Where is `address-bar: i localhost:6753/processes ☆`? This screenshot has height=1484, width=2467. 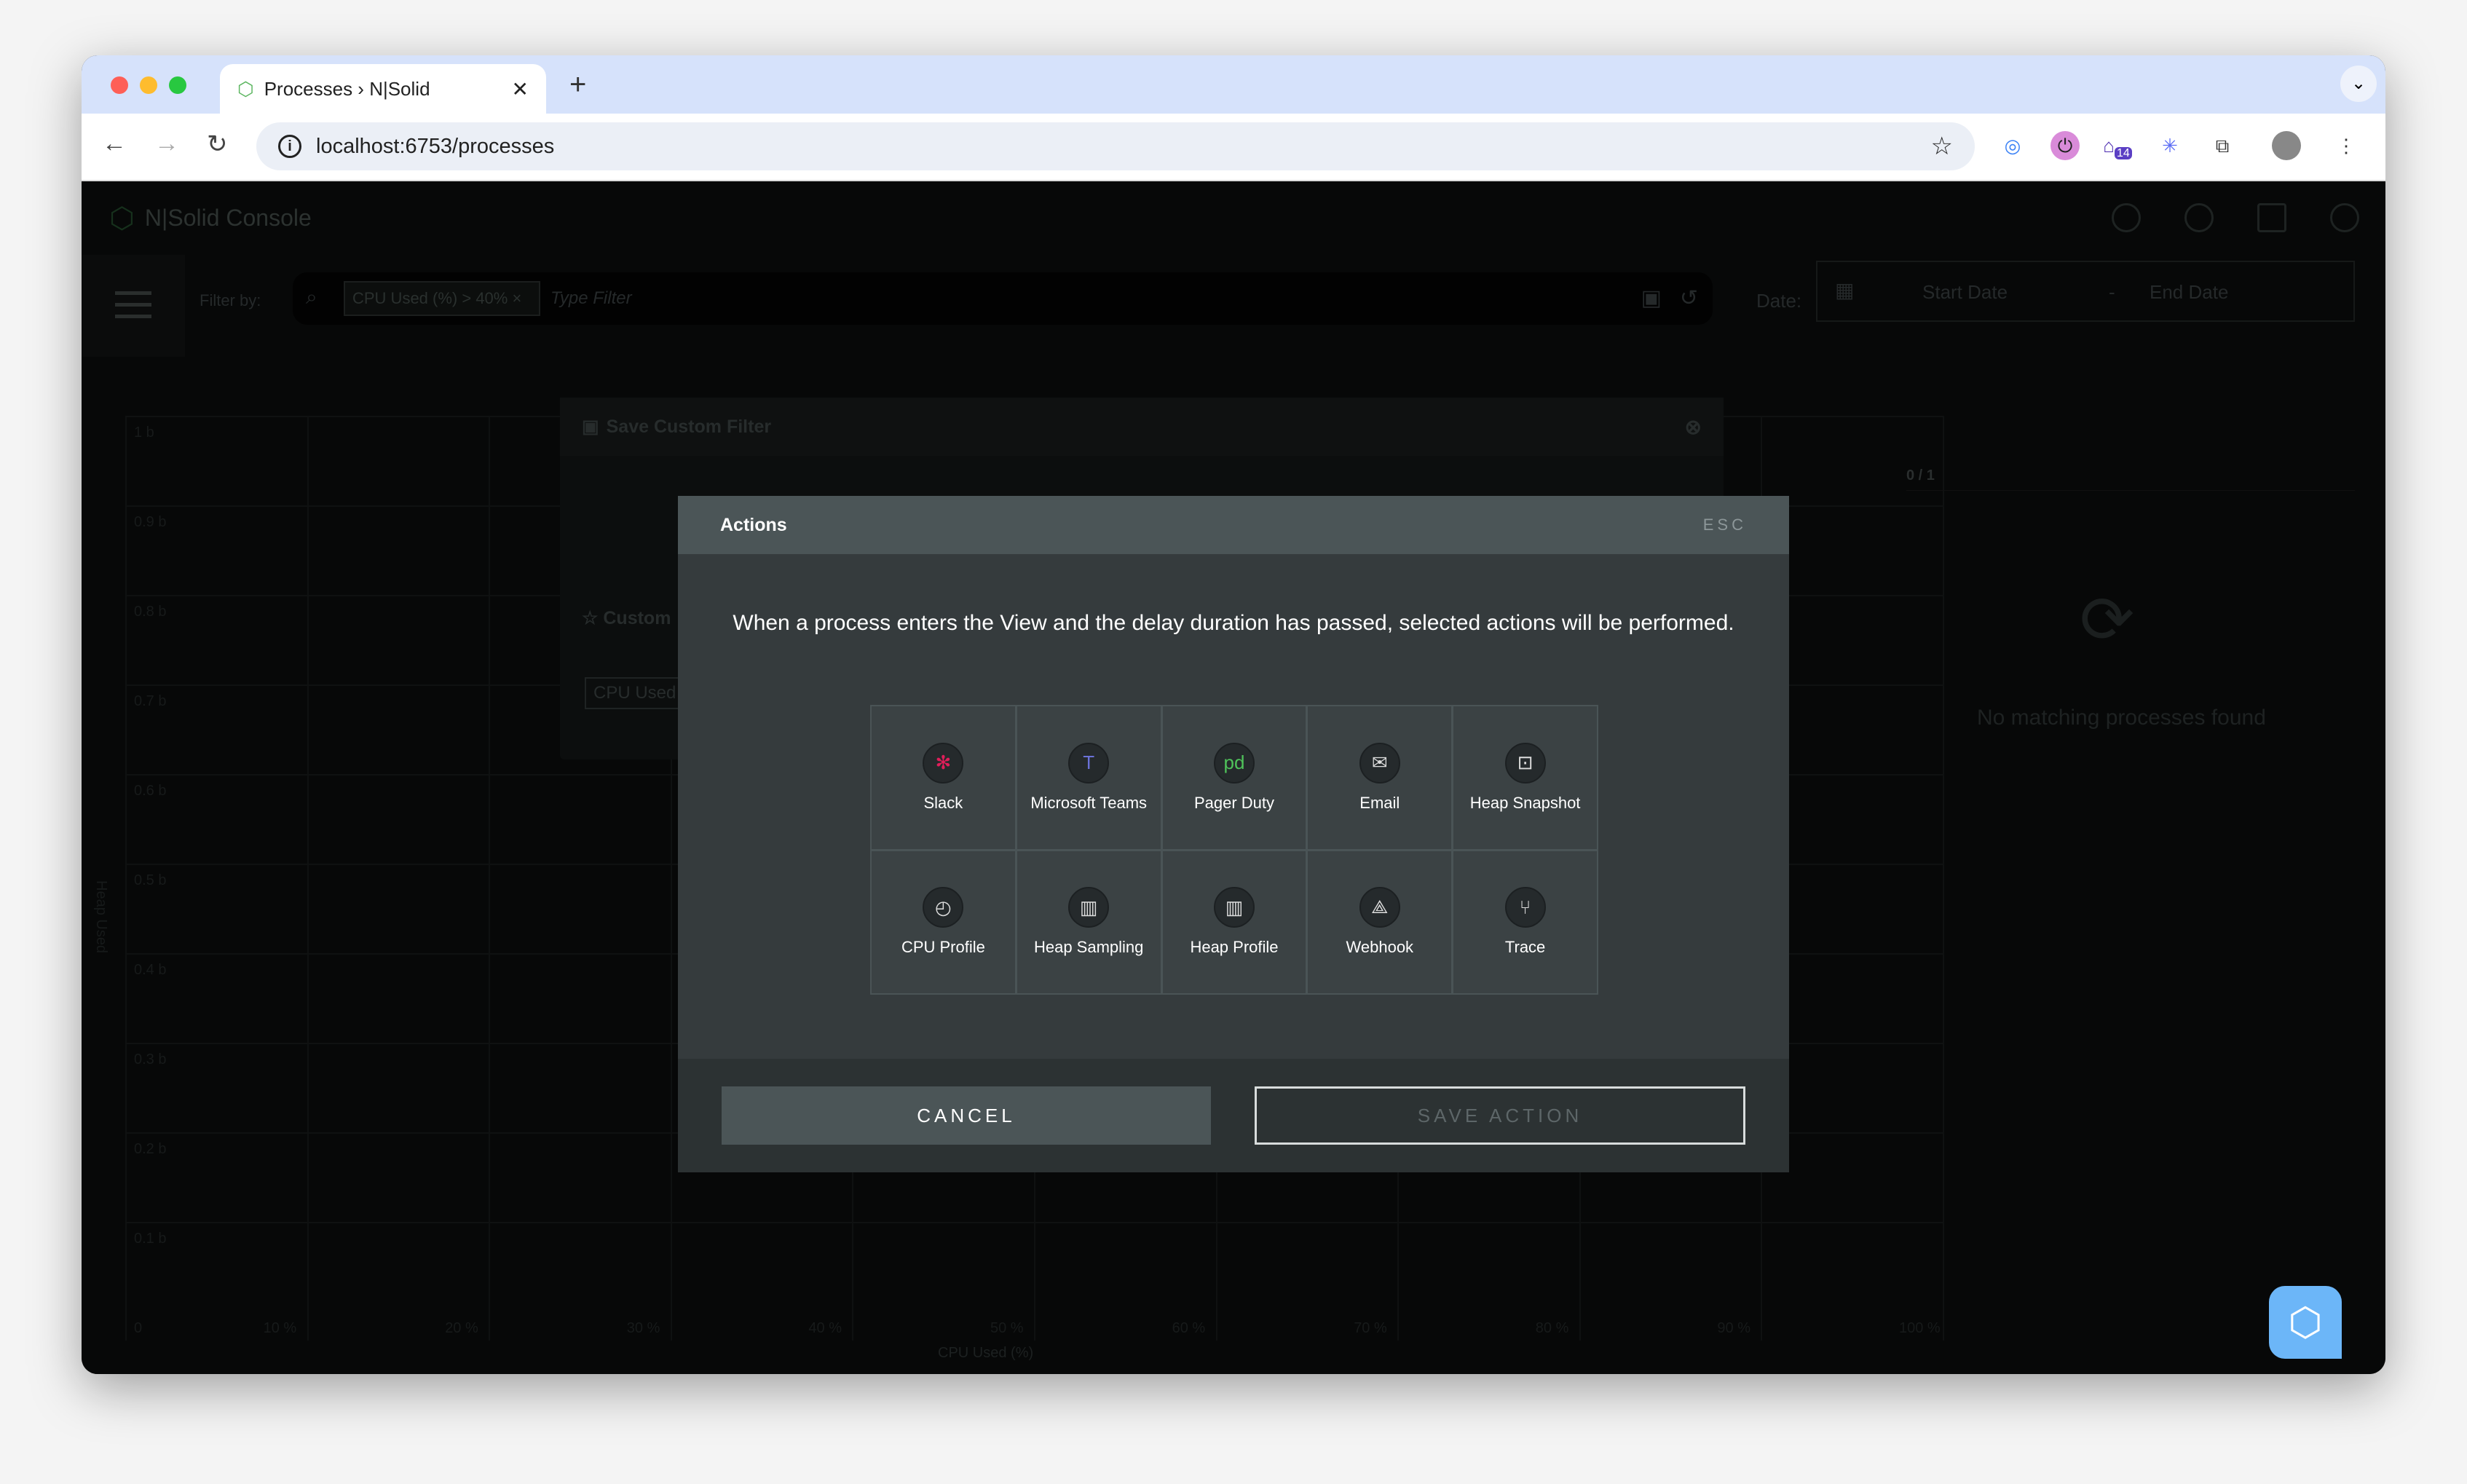 address-bar: i localhost:6753/processes ☆ is located at coordinates (1115, 146).